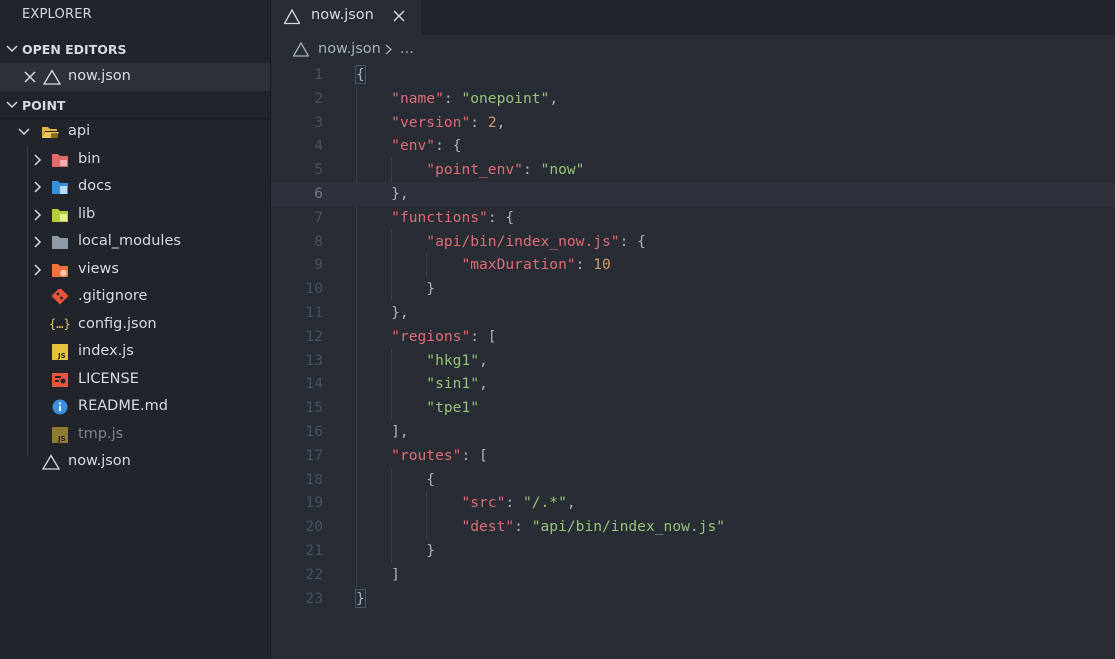 The width and height of the screenshot is (1115, 659). I want to click on tab-now-json: now.json, so click(346, 17).